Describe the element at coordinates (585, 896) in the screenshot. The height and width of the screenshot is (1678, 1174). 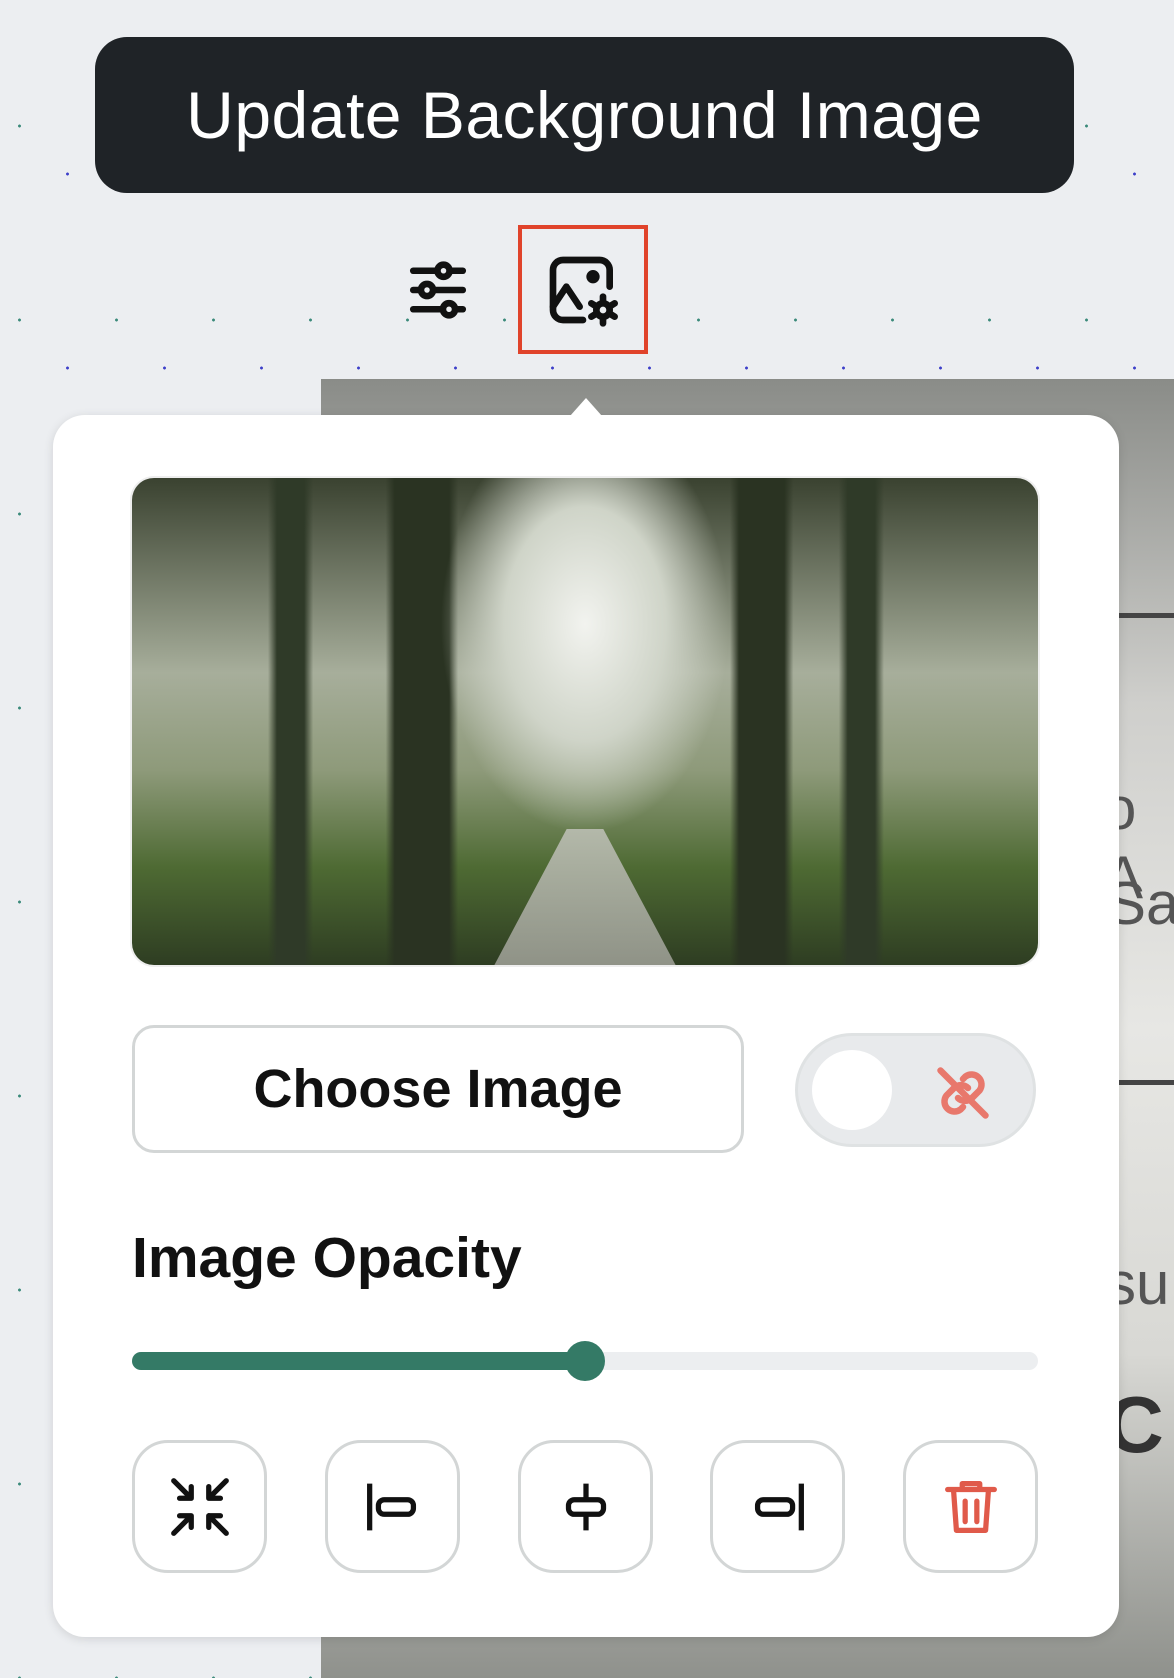
I see `preview-path` at that location.